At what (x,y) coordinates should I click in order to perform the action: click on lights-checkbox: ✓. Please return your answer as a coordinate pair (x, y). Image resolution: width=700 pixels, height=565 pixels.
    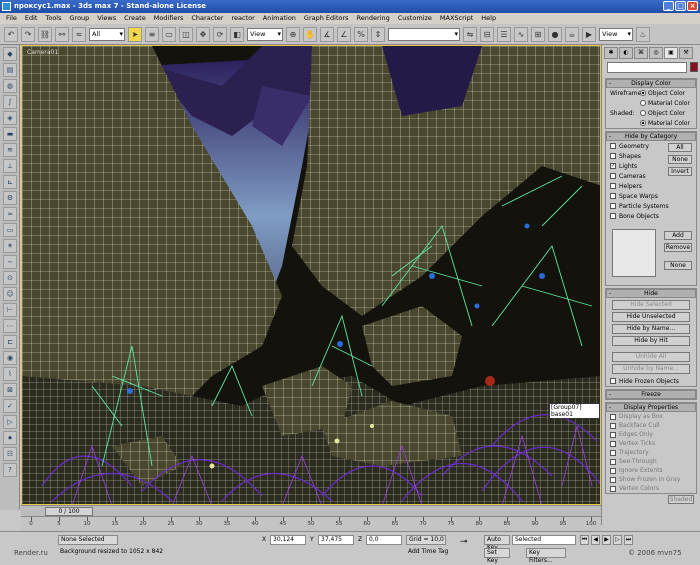
    Looking at the image, I should click on (613, 166).